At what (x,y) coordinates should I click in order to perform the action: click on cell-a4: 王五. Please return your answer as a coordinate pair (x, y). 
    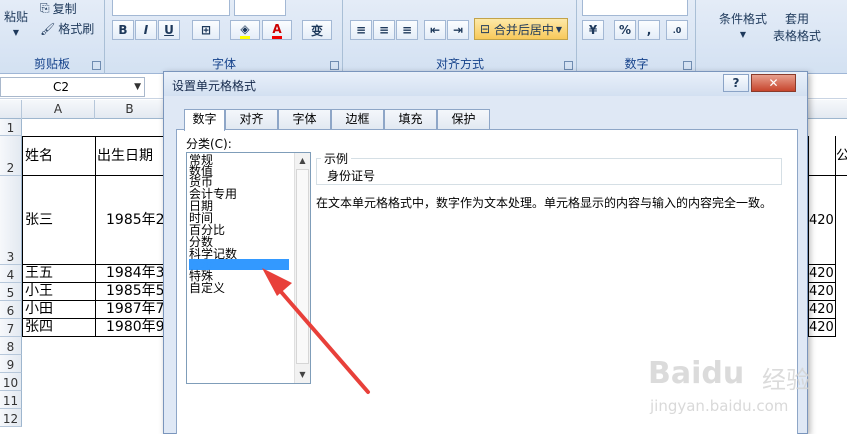
    Looking at the image, I should click on (59, 274).